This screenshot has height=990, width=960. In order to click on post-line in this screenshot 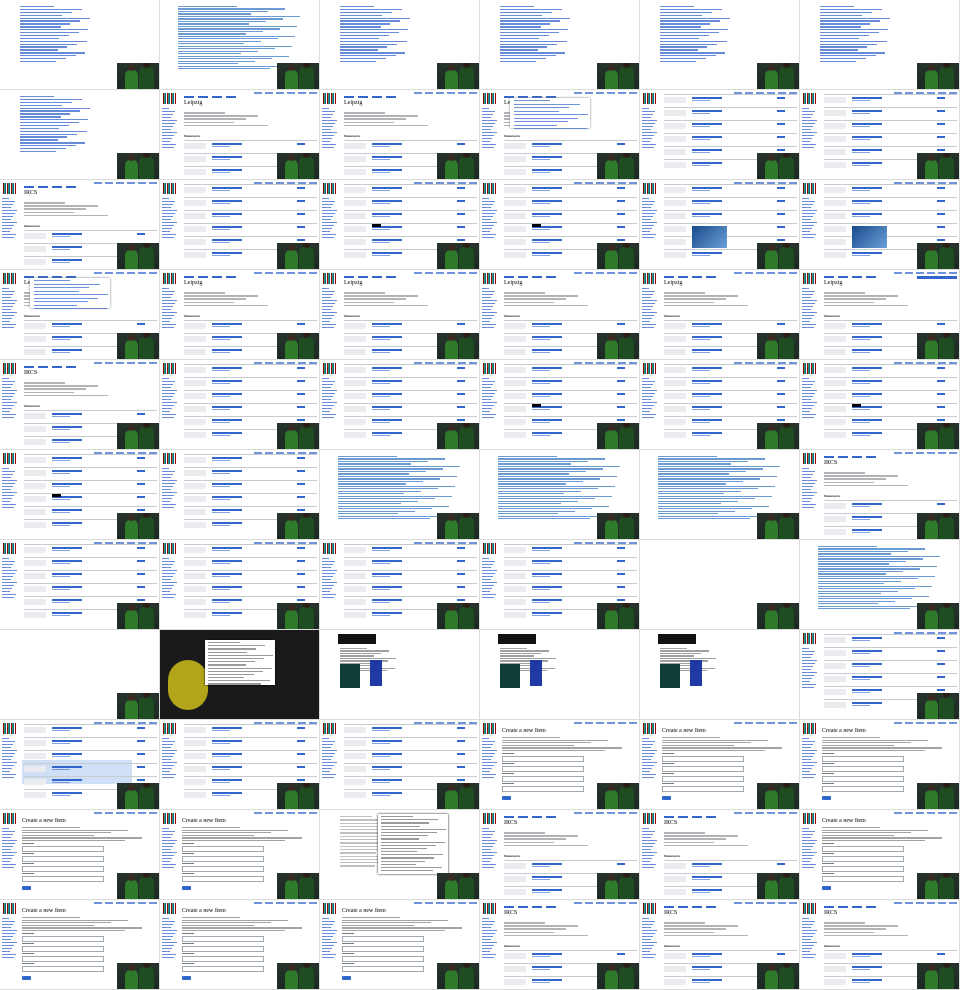, I will do `click(414, 829)`.